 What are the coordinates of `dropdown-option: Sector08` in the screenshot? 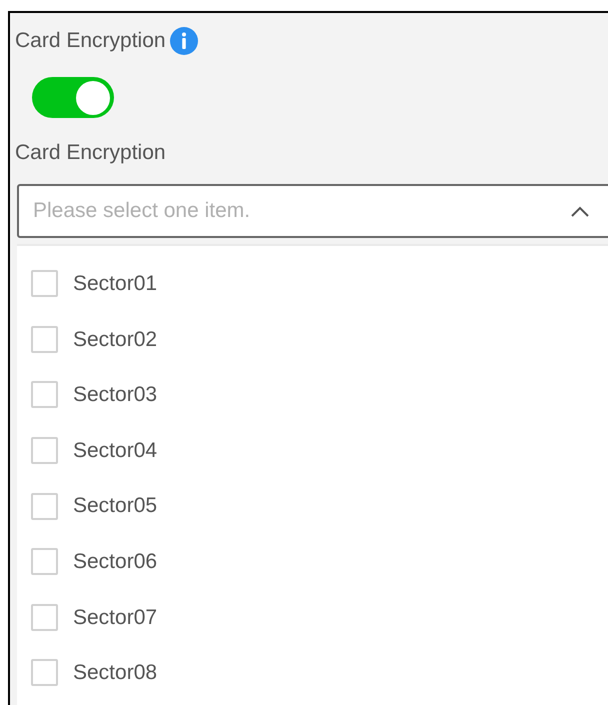 It's located at (312, 673).